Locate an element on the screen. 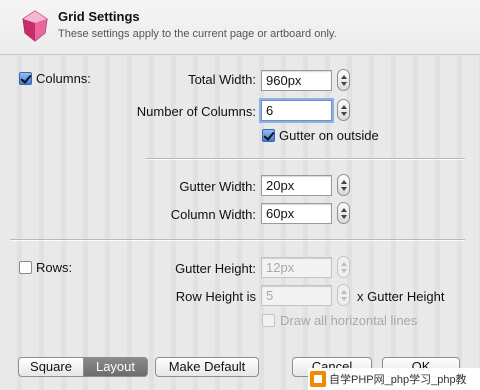 This screenshot has height=390, width=480. draw-lines-checkbox is located at coordinates (268, 320).